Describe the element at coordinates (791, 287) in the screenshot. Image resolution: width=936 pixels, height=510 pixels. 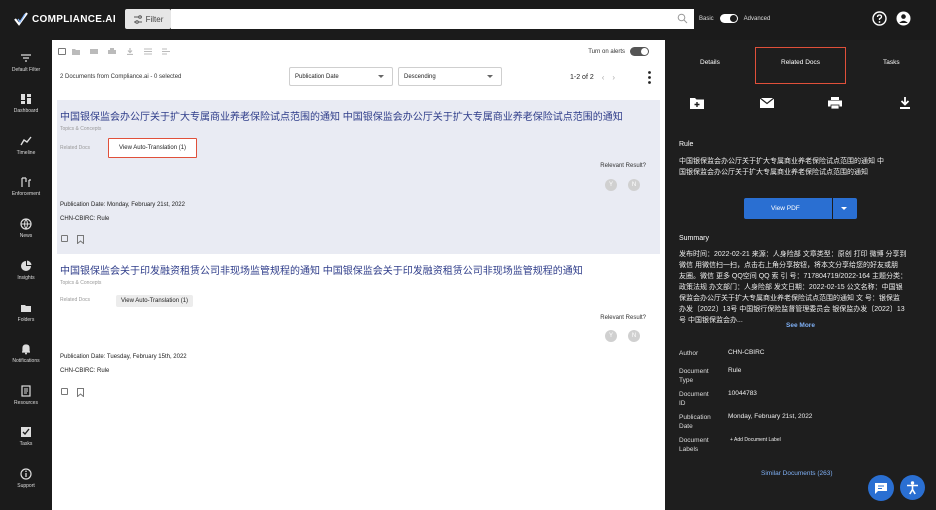
I see `summary-line: 政策法规 办文部门：人身险部 发文日期：2022-02-15 公文名称：中国银` at that location.